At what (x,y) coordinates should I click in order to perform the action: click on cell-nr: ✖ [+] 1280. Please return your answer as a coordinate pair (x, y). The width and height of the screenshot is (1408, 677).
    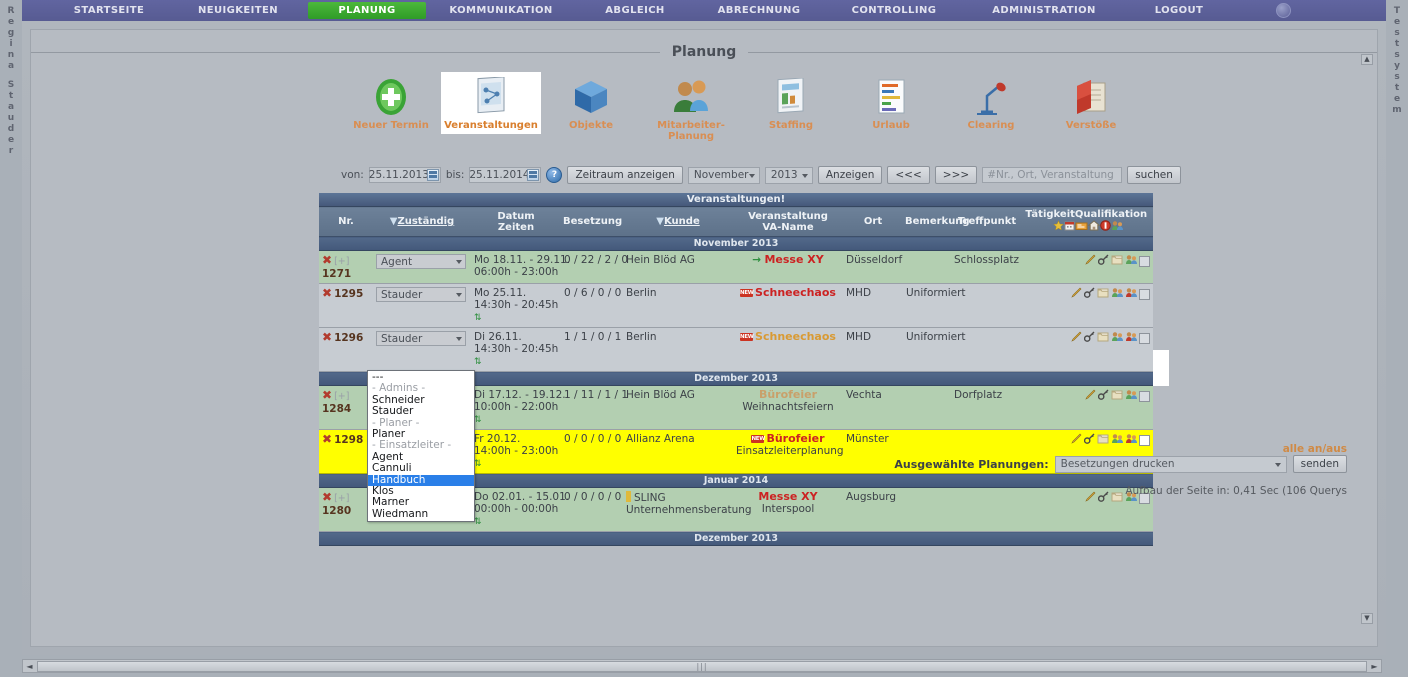
    Looking at the image, I should click on (346, 509).